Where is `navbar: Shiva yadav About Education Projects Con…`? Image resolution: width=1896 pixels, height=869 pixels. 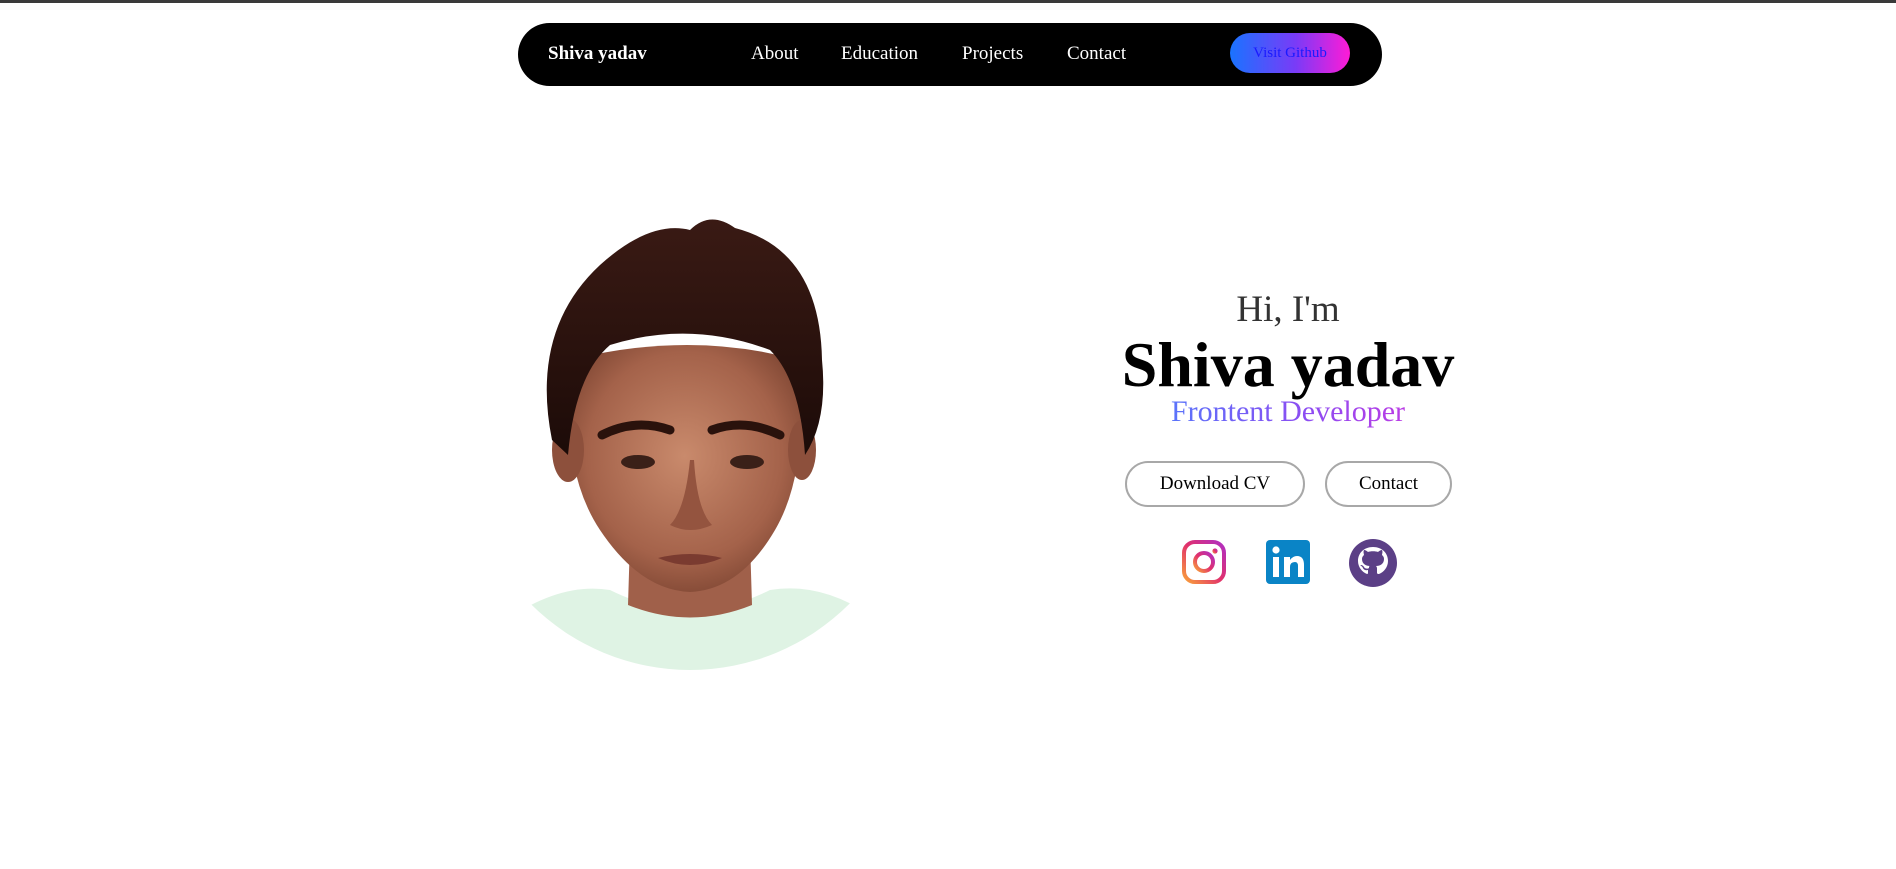
navbar: Shiva yadav About Education Projects Con… is located at coordinates (950, 54).